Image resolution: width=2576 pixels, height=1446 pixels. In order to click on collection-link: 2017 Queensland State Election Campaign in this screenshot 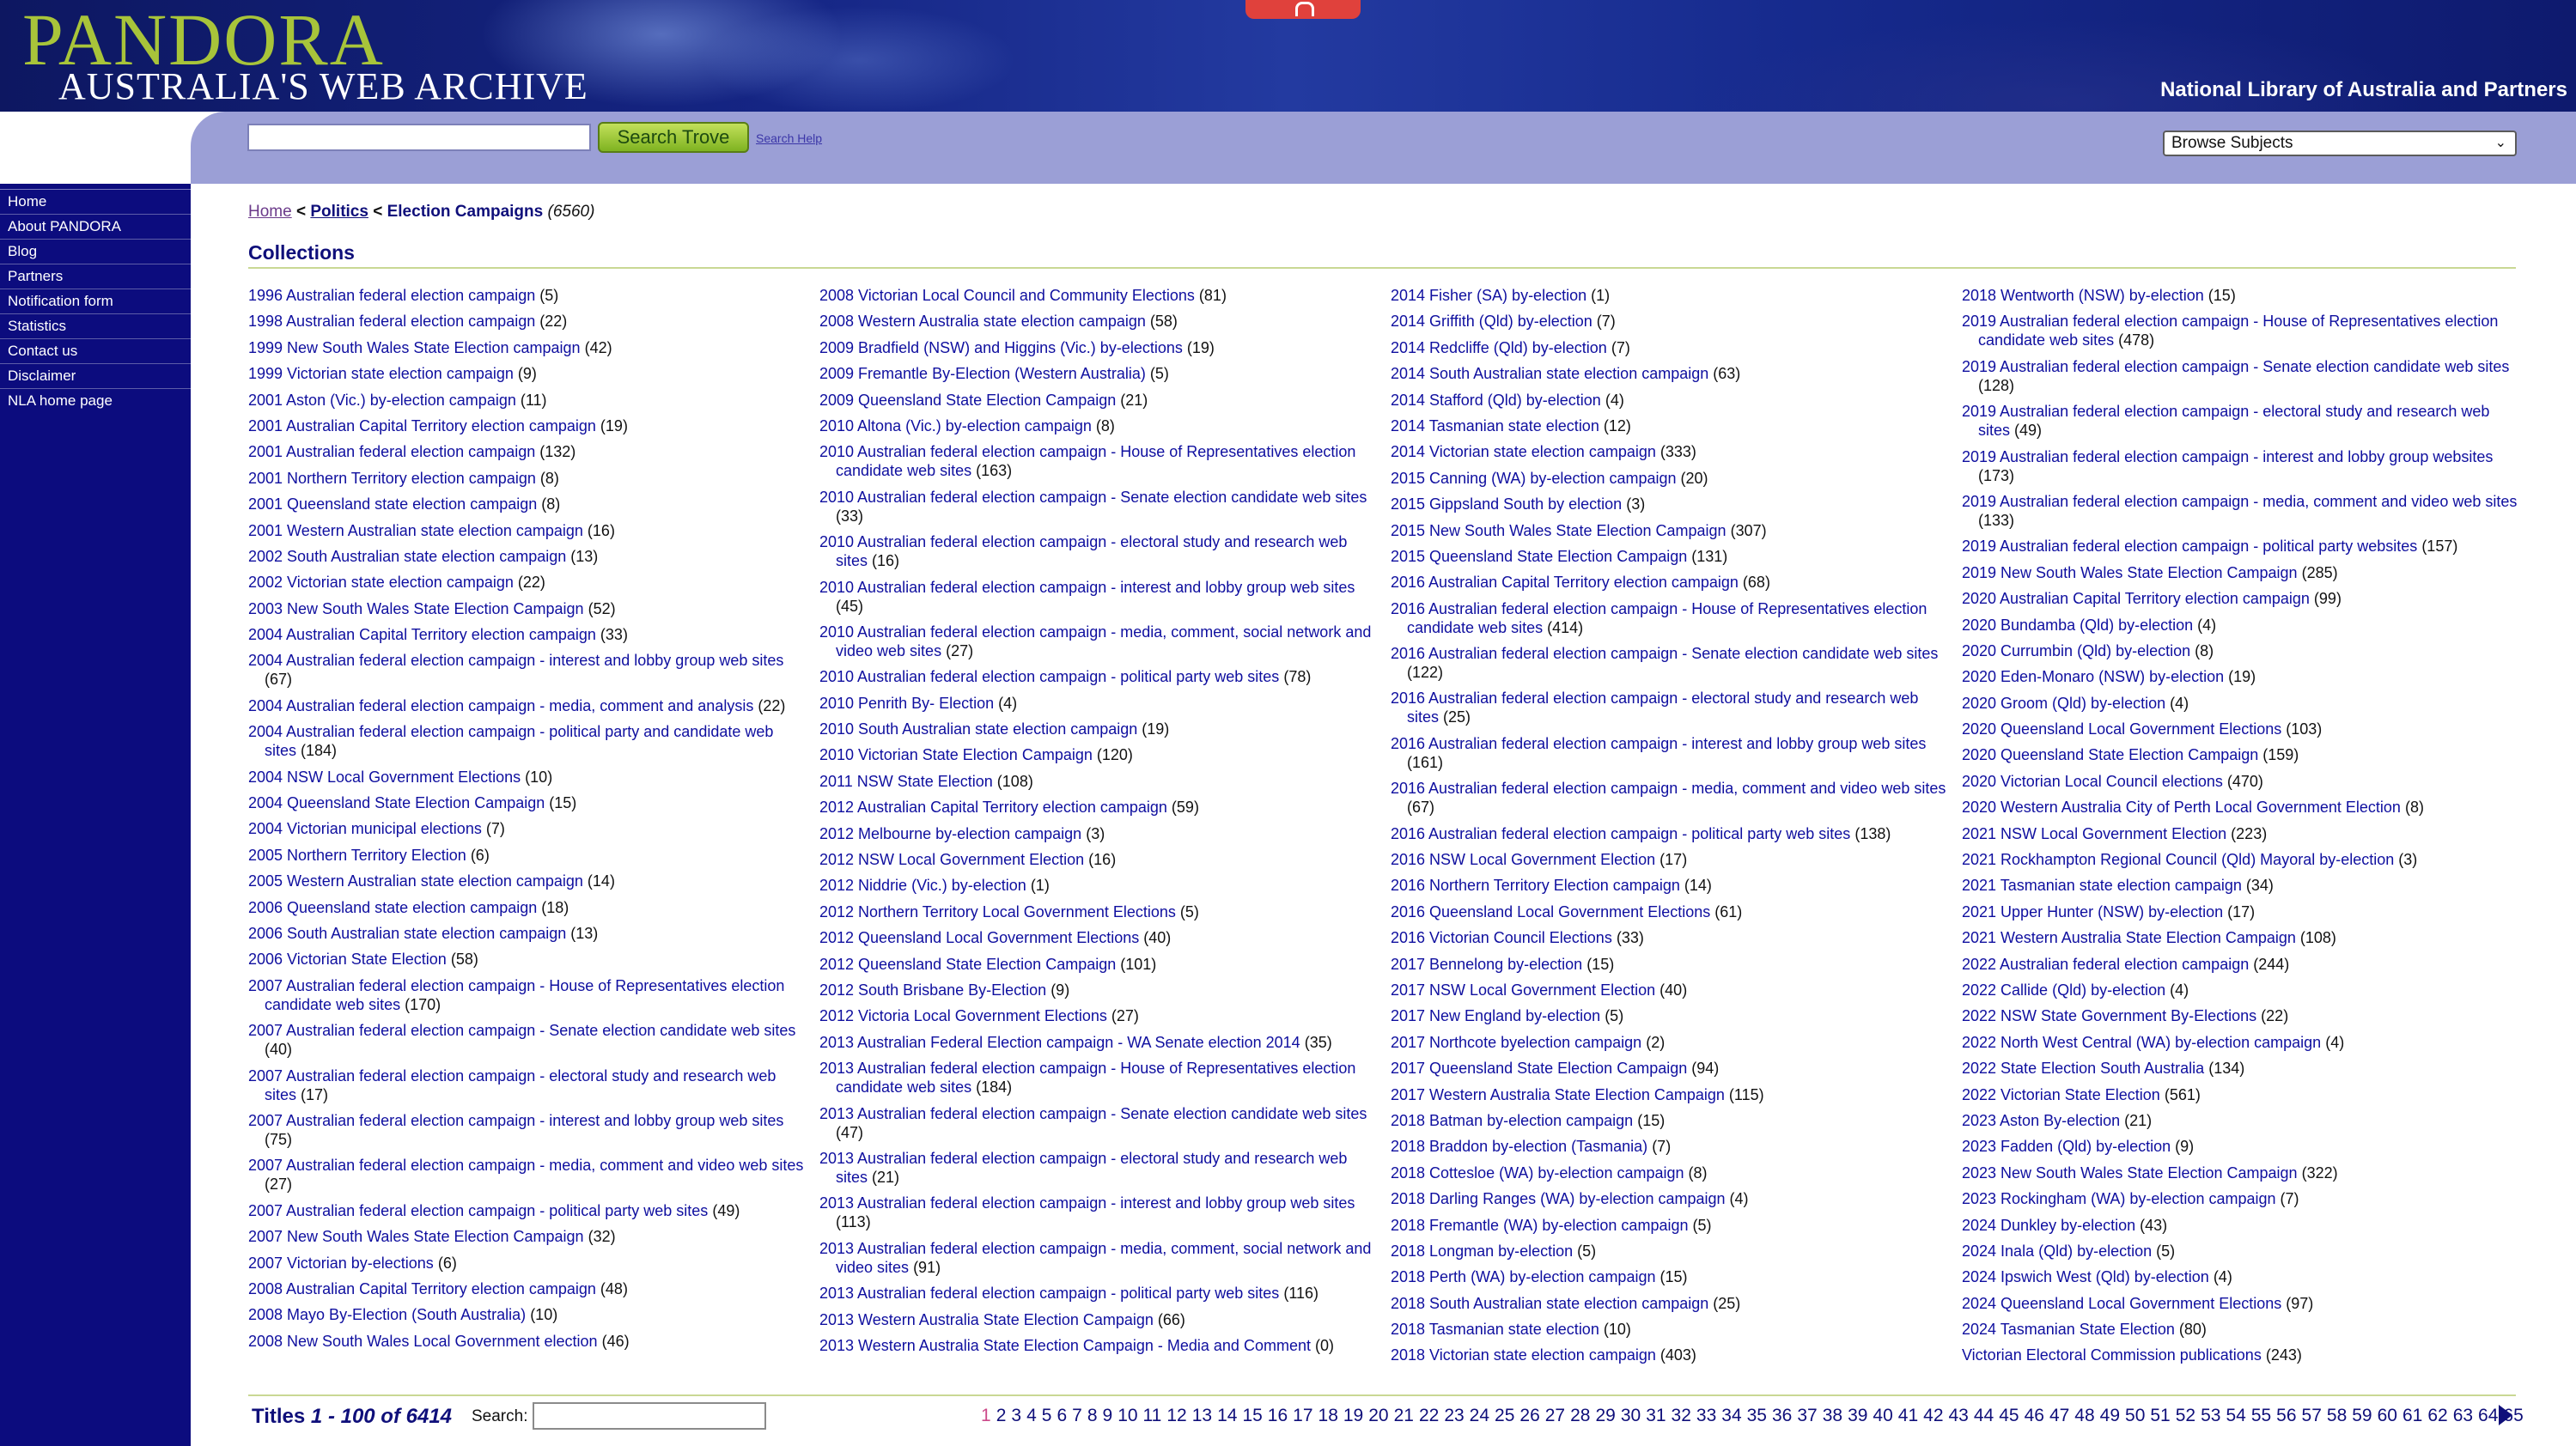, I will do `click(1539, 1069)`.